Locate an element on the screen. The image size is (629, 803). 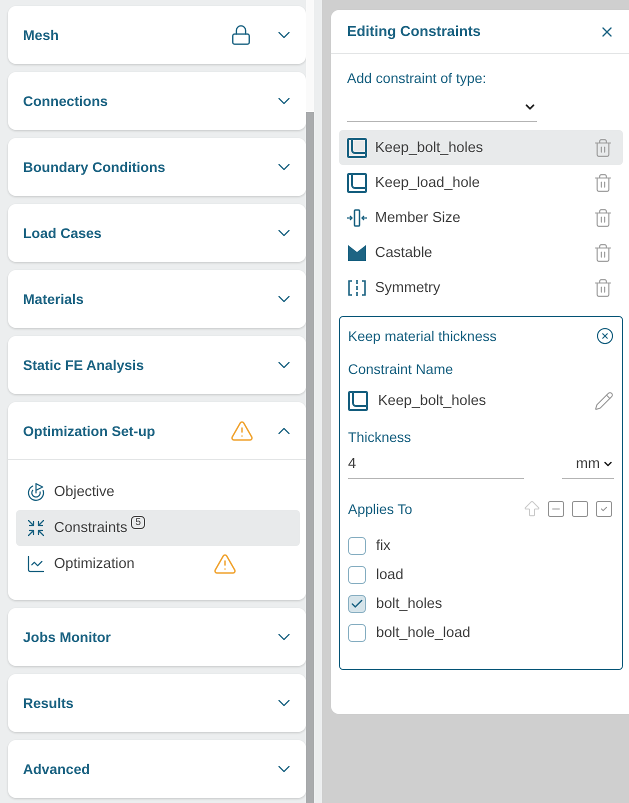
nav-item: Objective is located at coordinates (158, 492).